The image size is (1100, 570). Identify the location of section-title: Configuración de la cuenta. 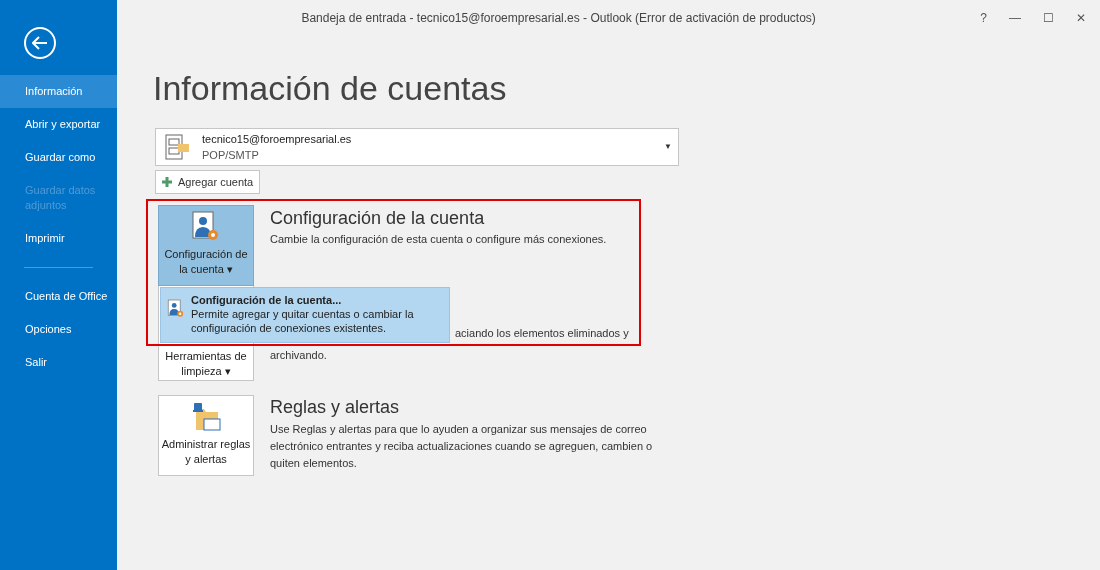
(378, 218).